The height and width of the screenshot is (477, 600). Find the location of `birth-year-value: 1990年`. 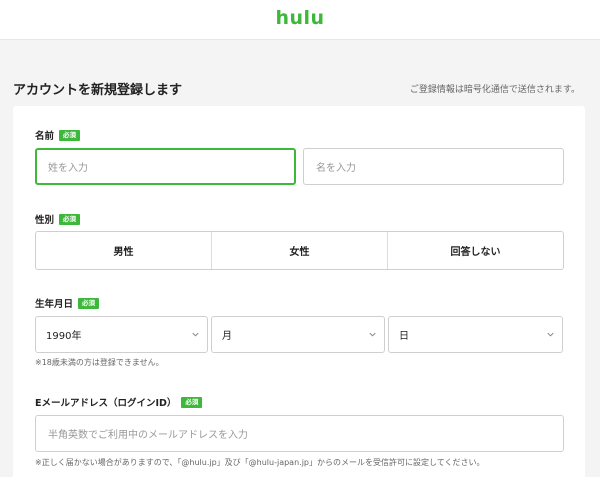

birth-year-value: 1990年 is located at coordinates (64, 336).